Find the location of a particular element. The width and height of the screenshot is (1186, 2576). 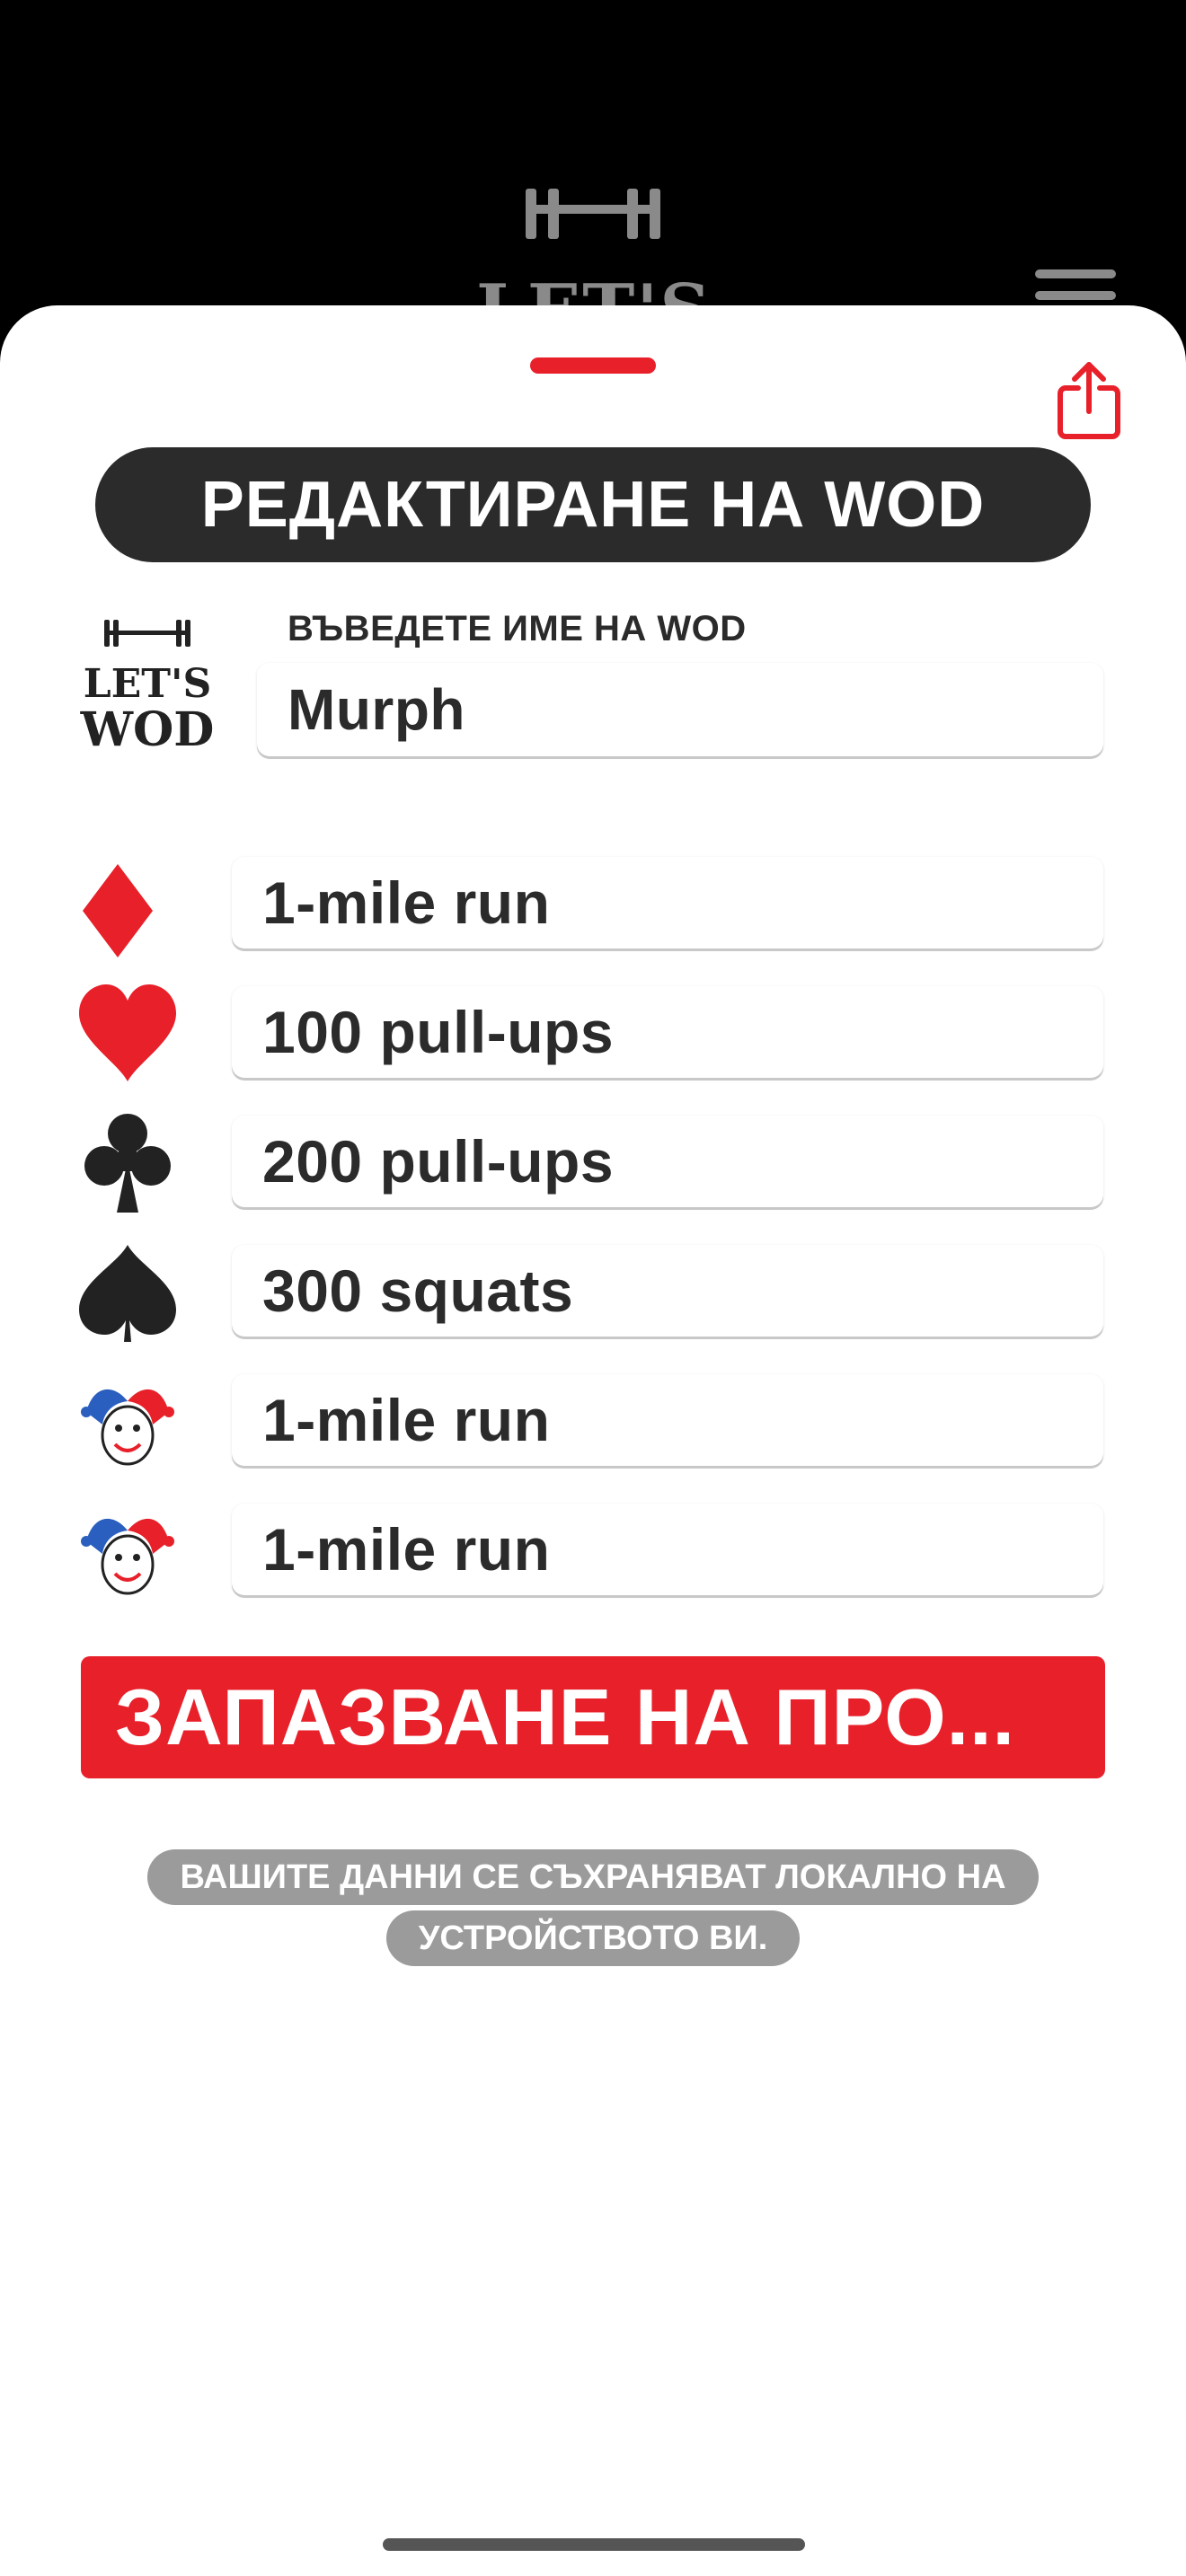

exercise-field-1: 1-mile run is located at coordinates (667, 902).